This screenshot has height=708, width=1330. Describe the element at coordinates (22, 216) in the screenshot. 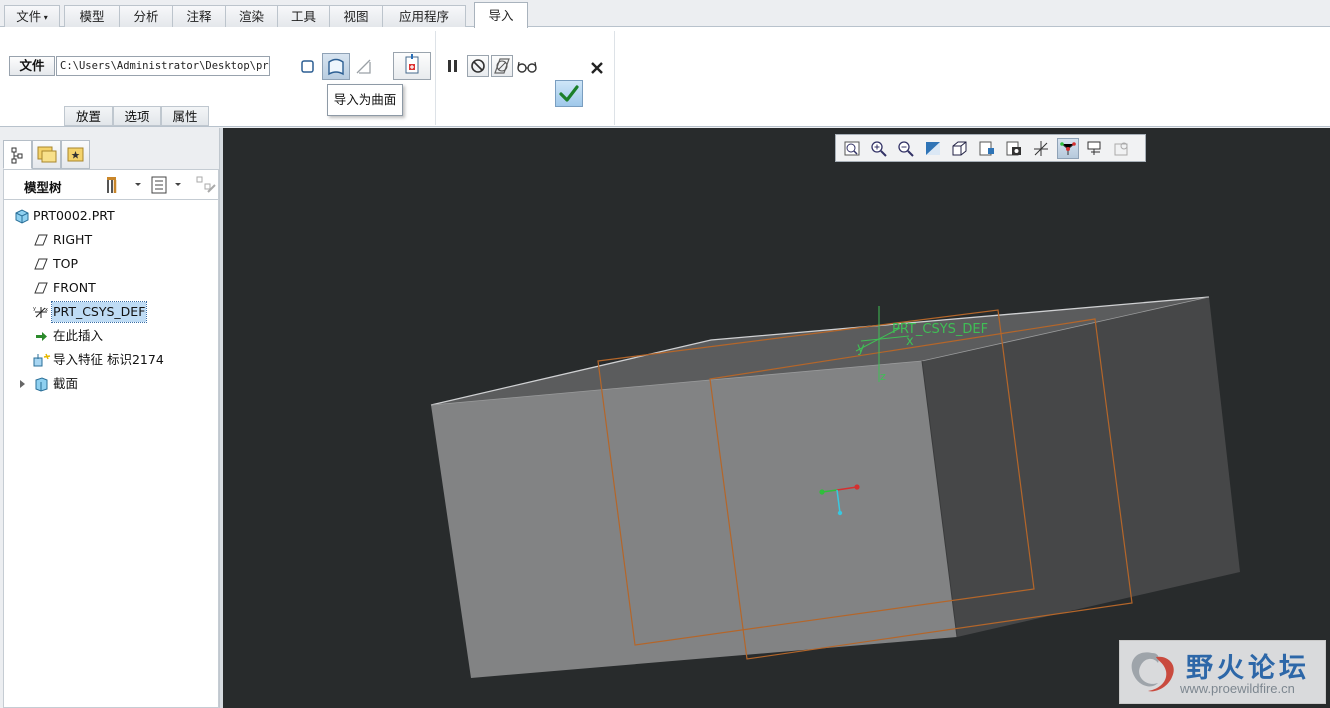

I see `part-icon` at that location.